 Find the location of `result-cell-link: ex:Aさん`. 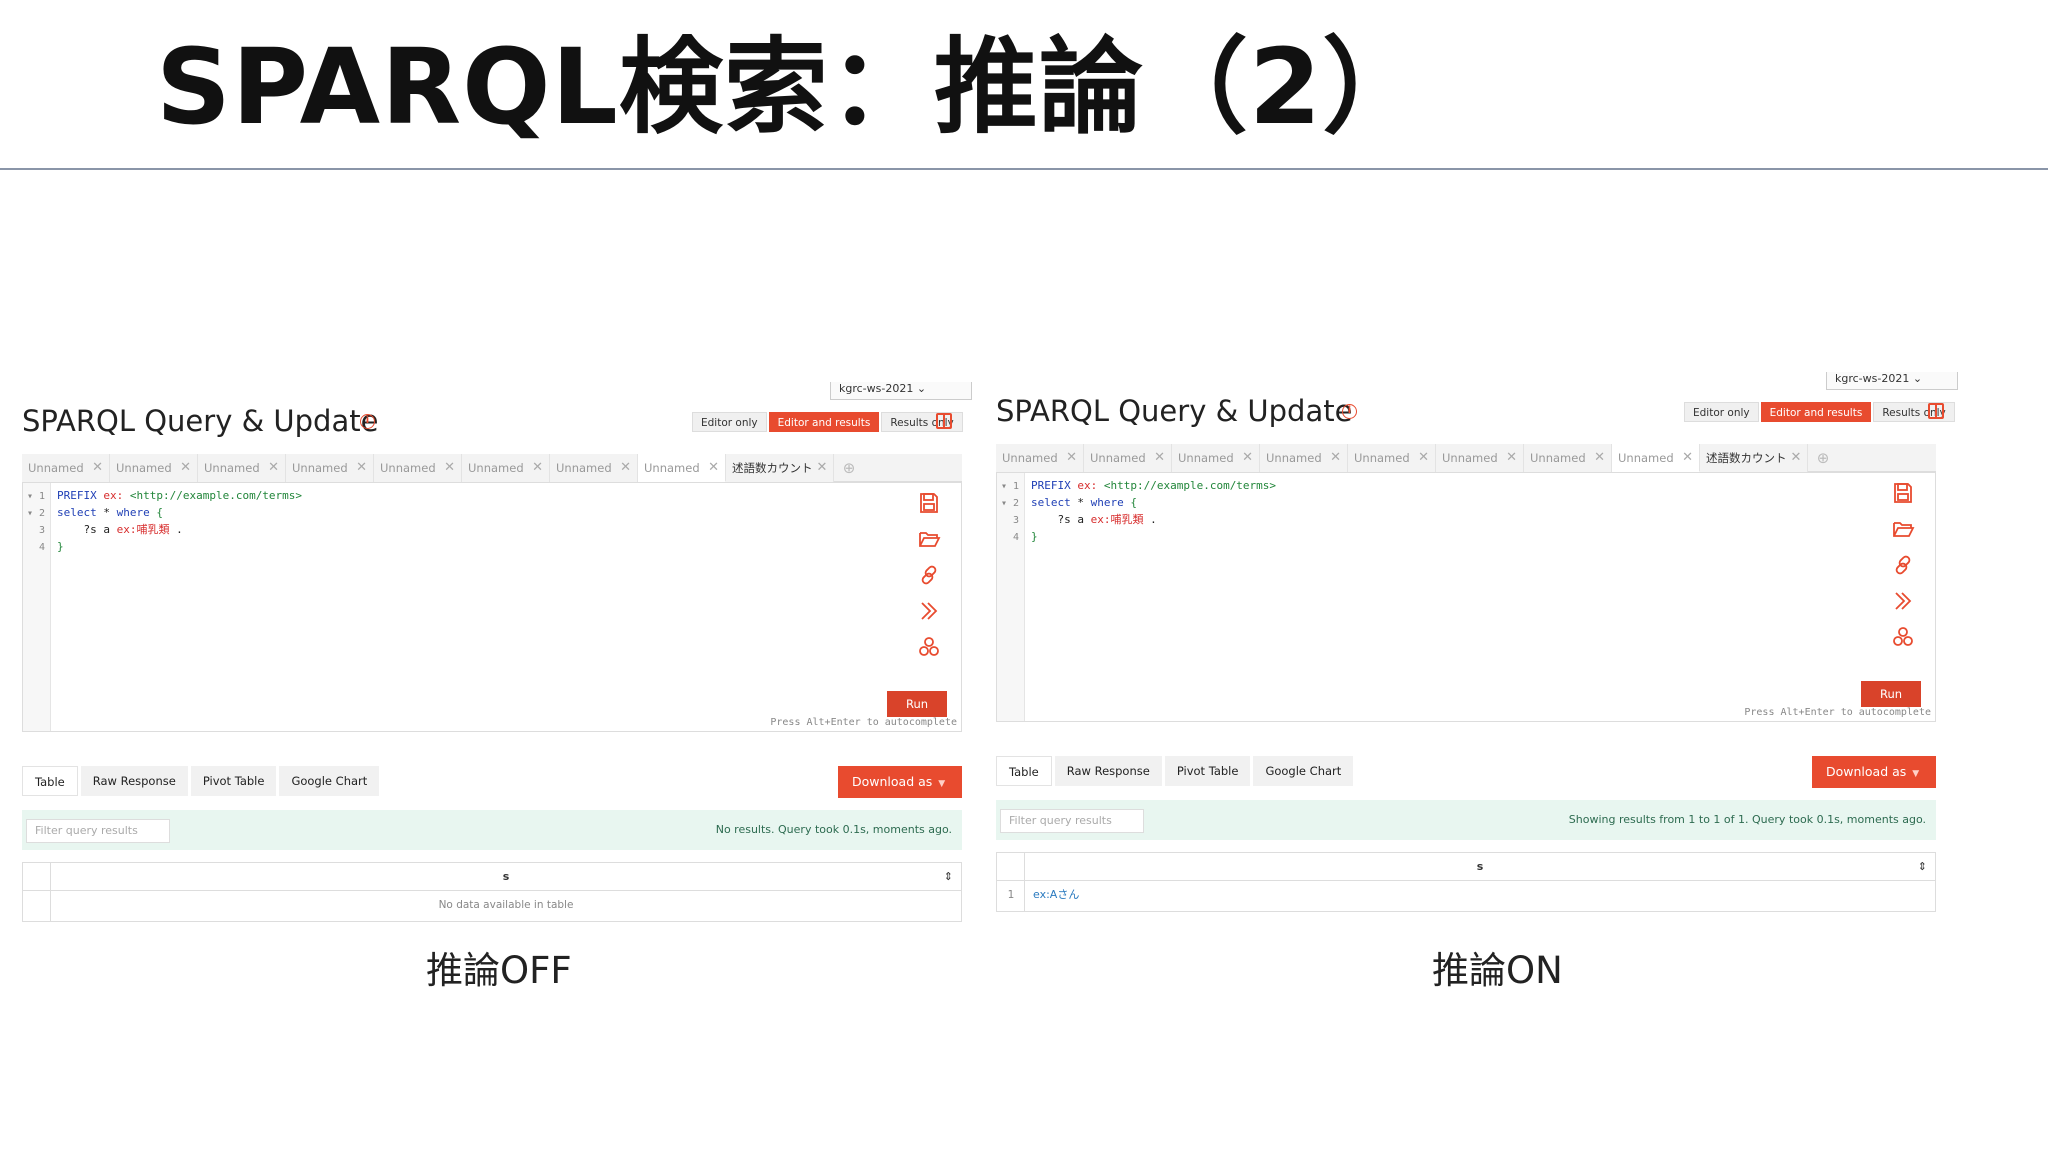

result-cell-link: ex:Aさん is located at coordinates (1056, 895).